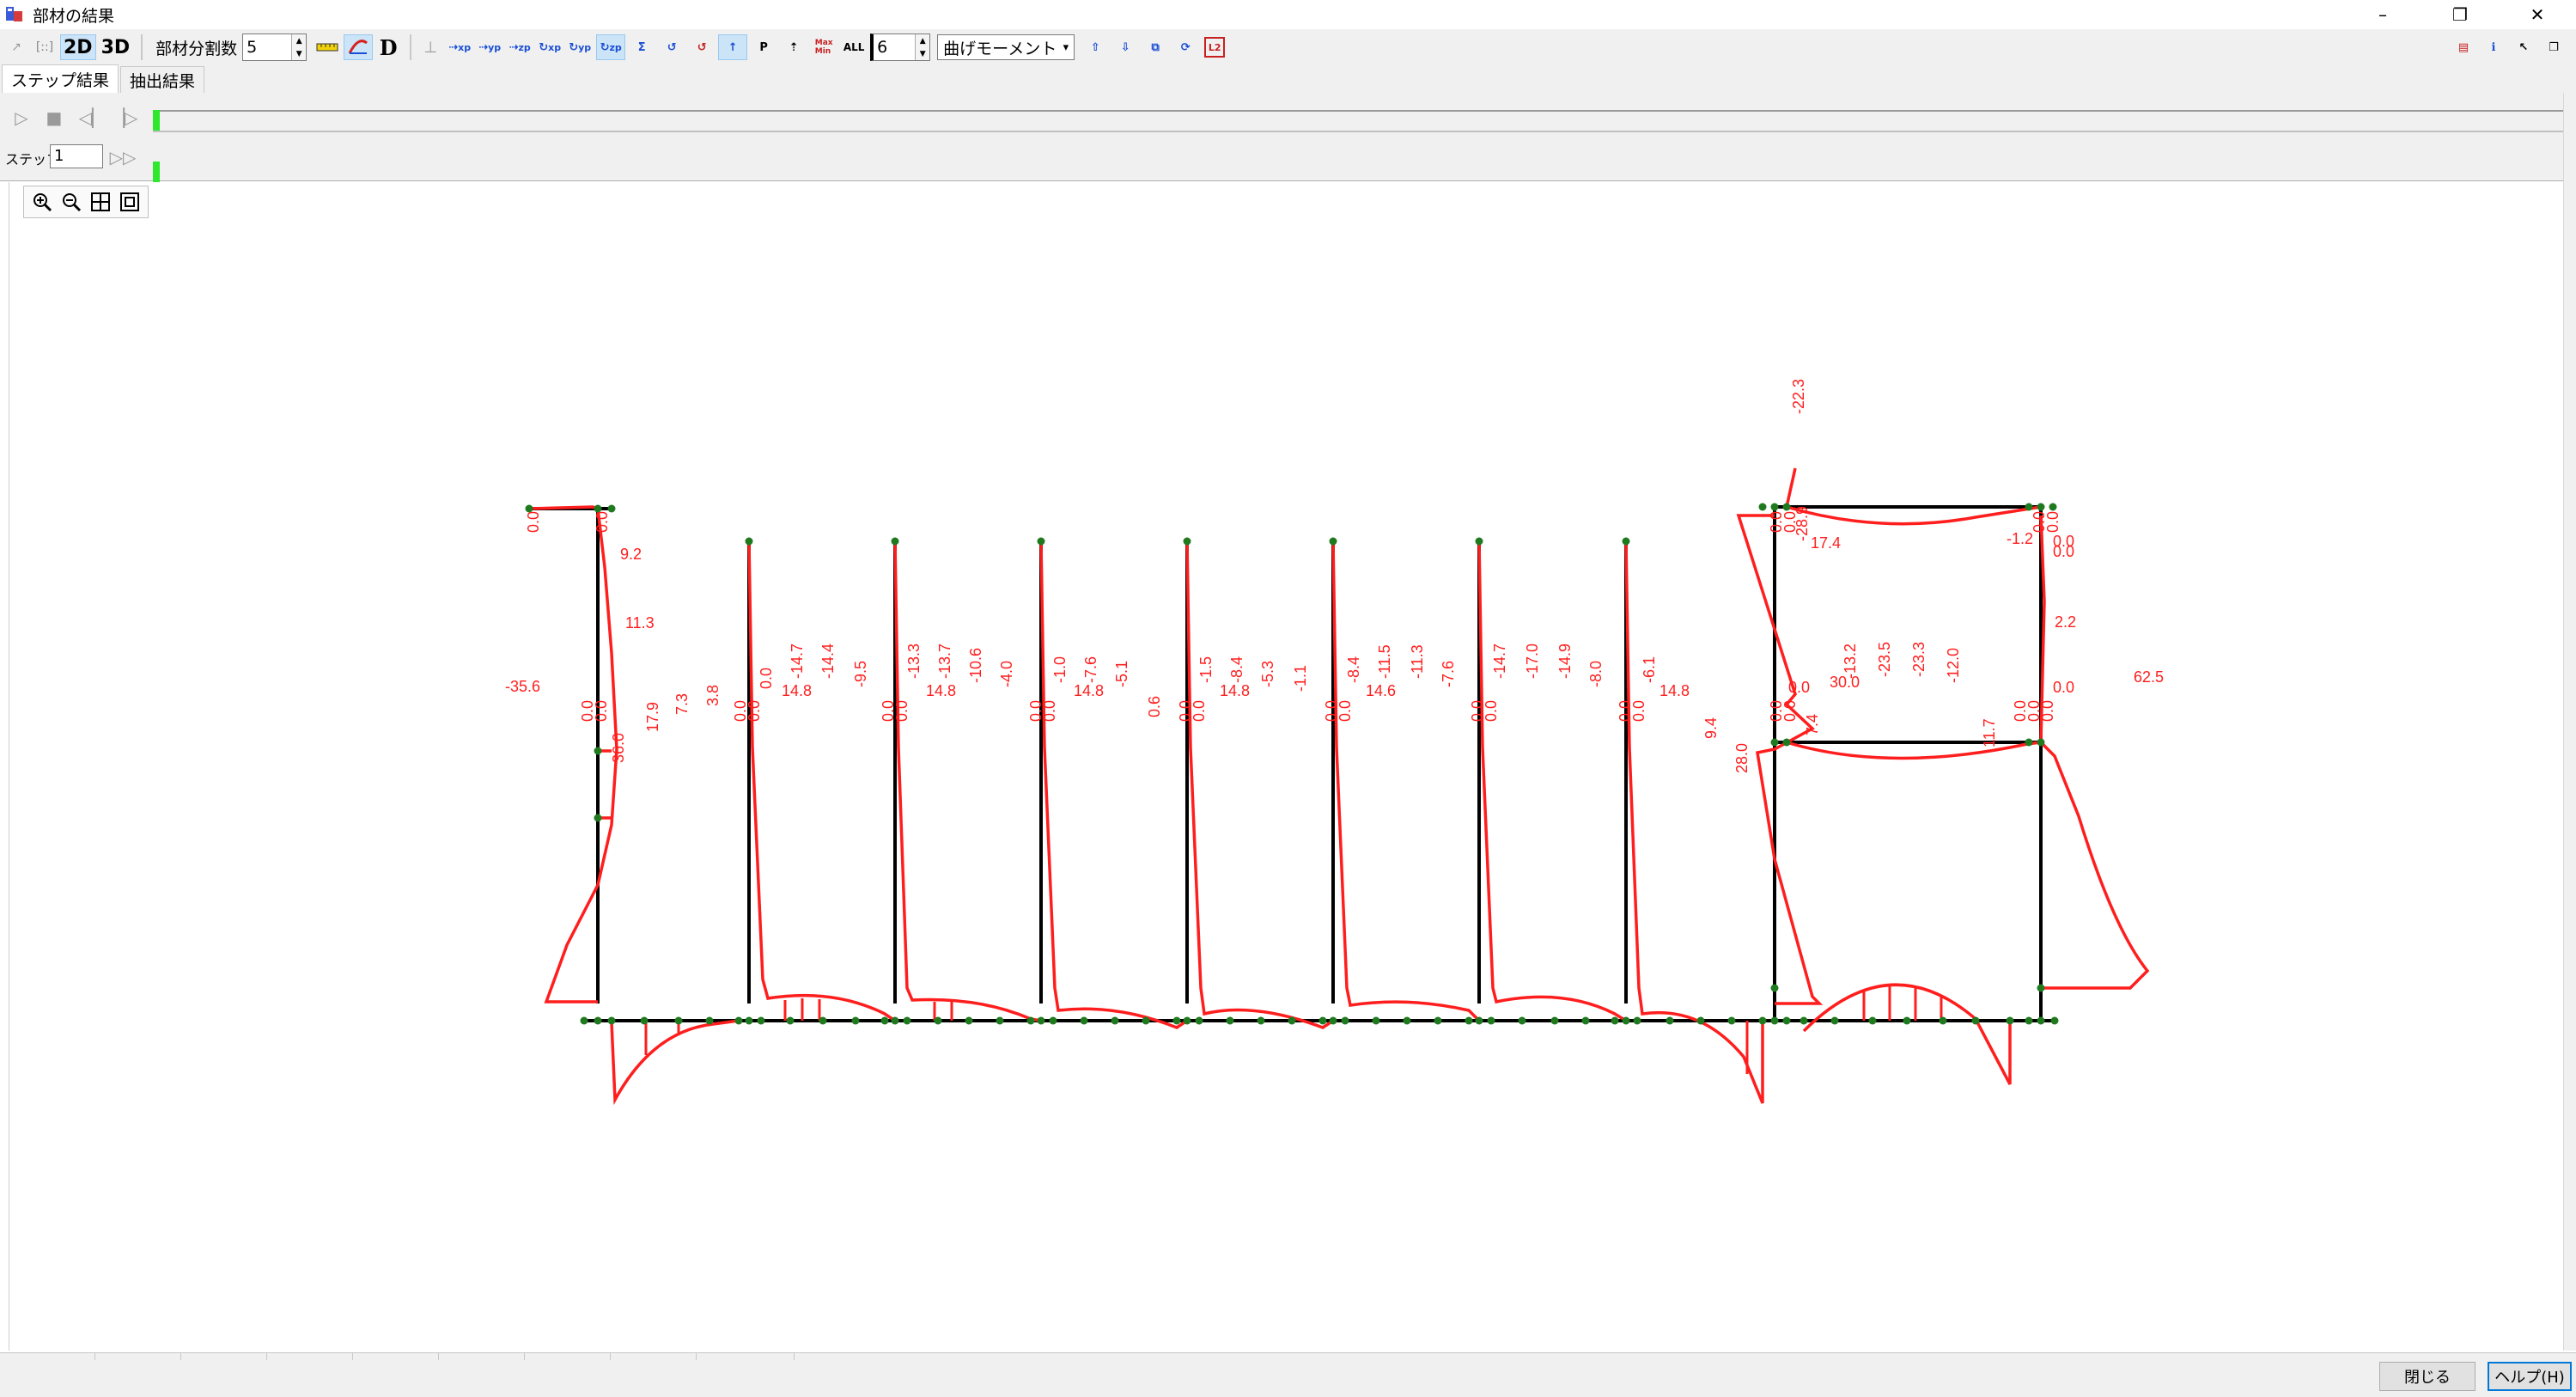  I want to click on close-button: 閉じる, so click(2427, 1377).